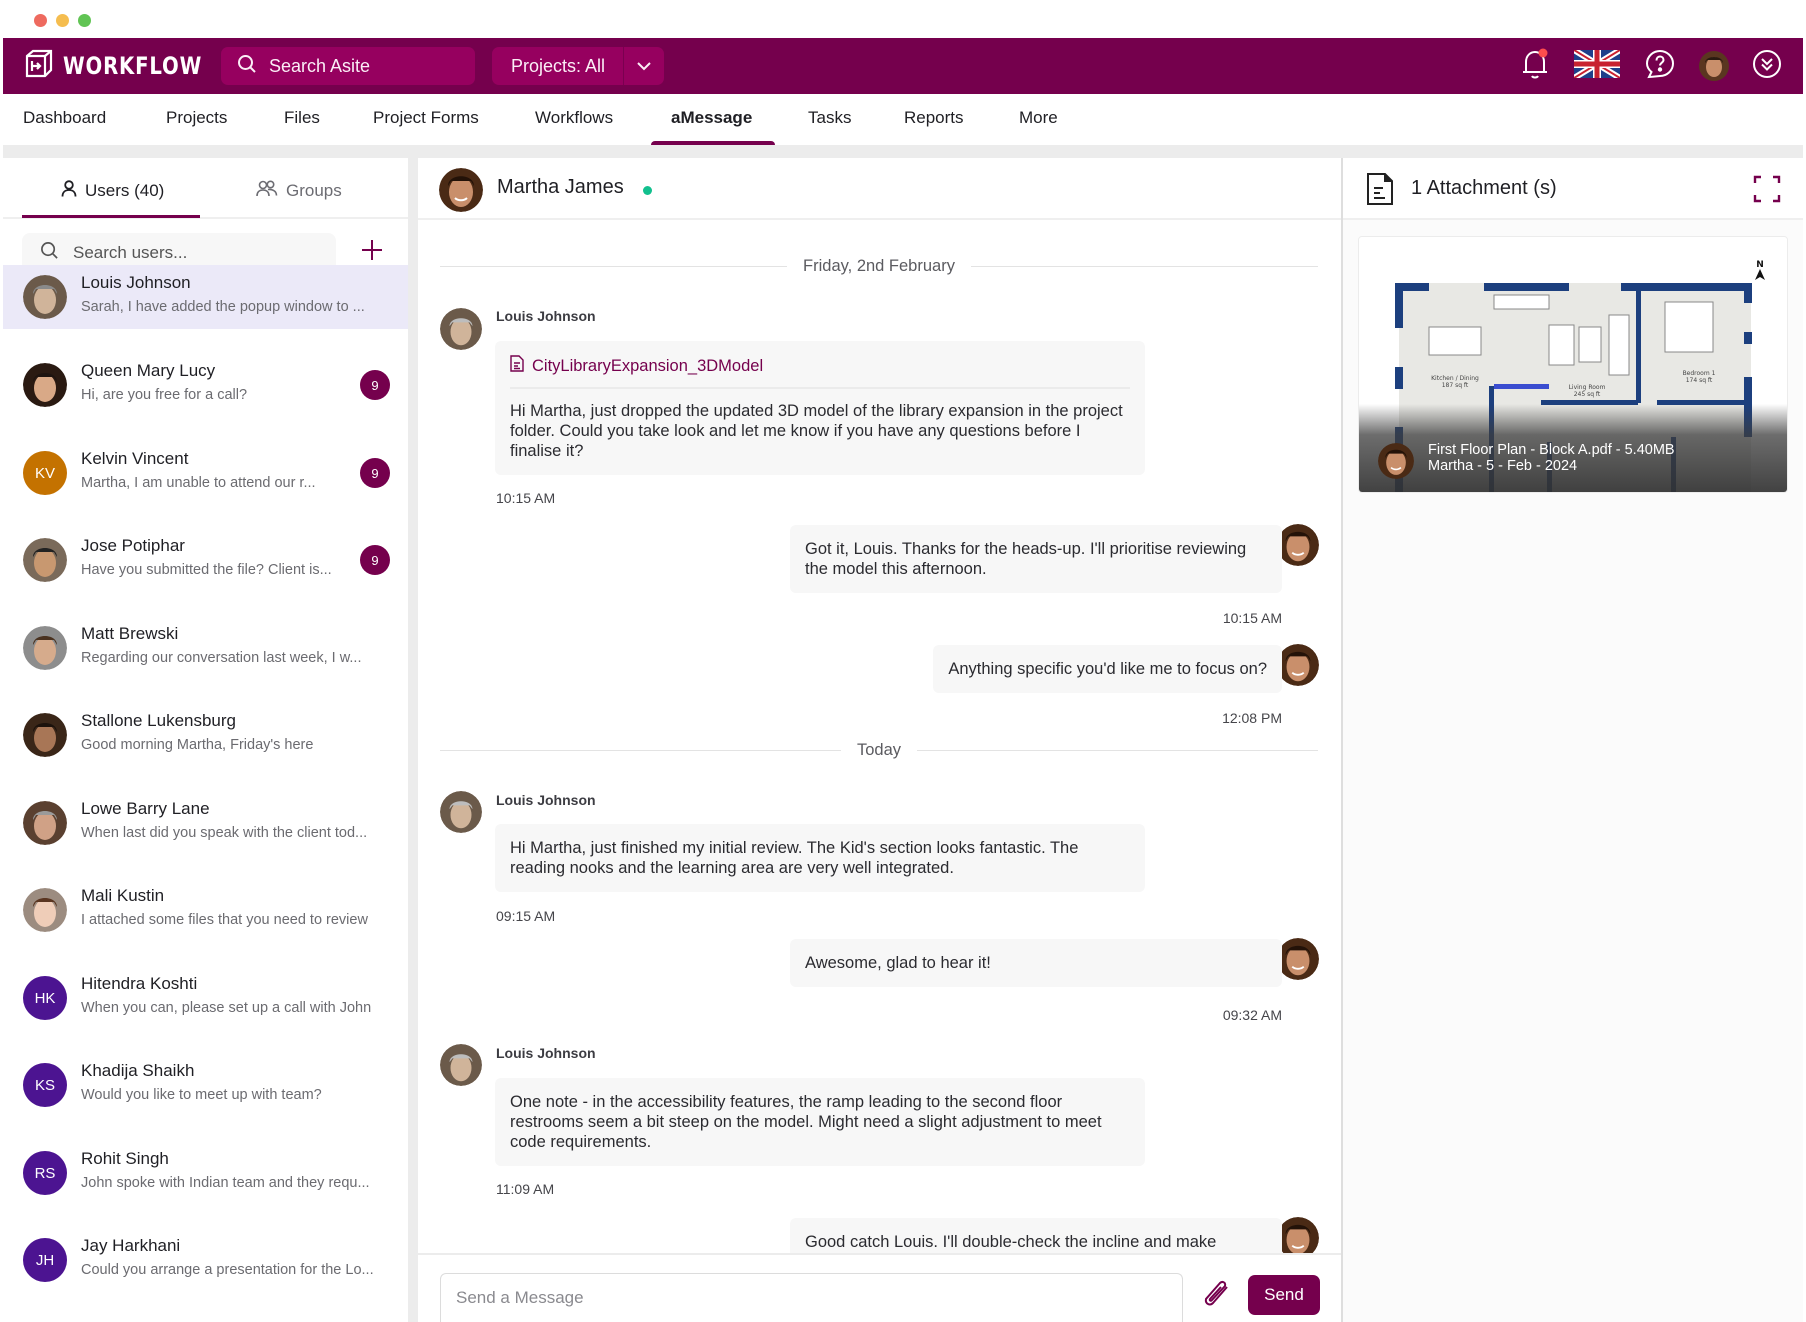 The height and width of the screenshot is (1322, 1806). What do you see at coordinates (829, 118) in the screenshot?
I see `nav-tasks: Tasks` at bounding box center [829, 118].